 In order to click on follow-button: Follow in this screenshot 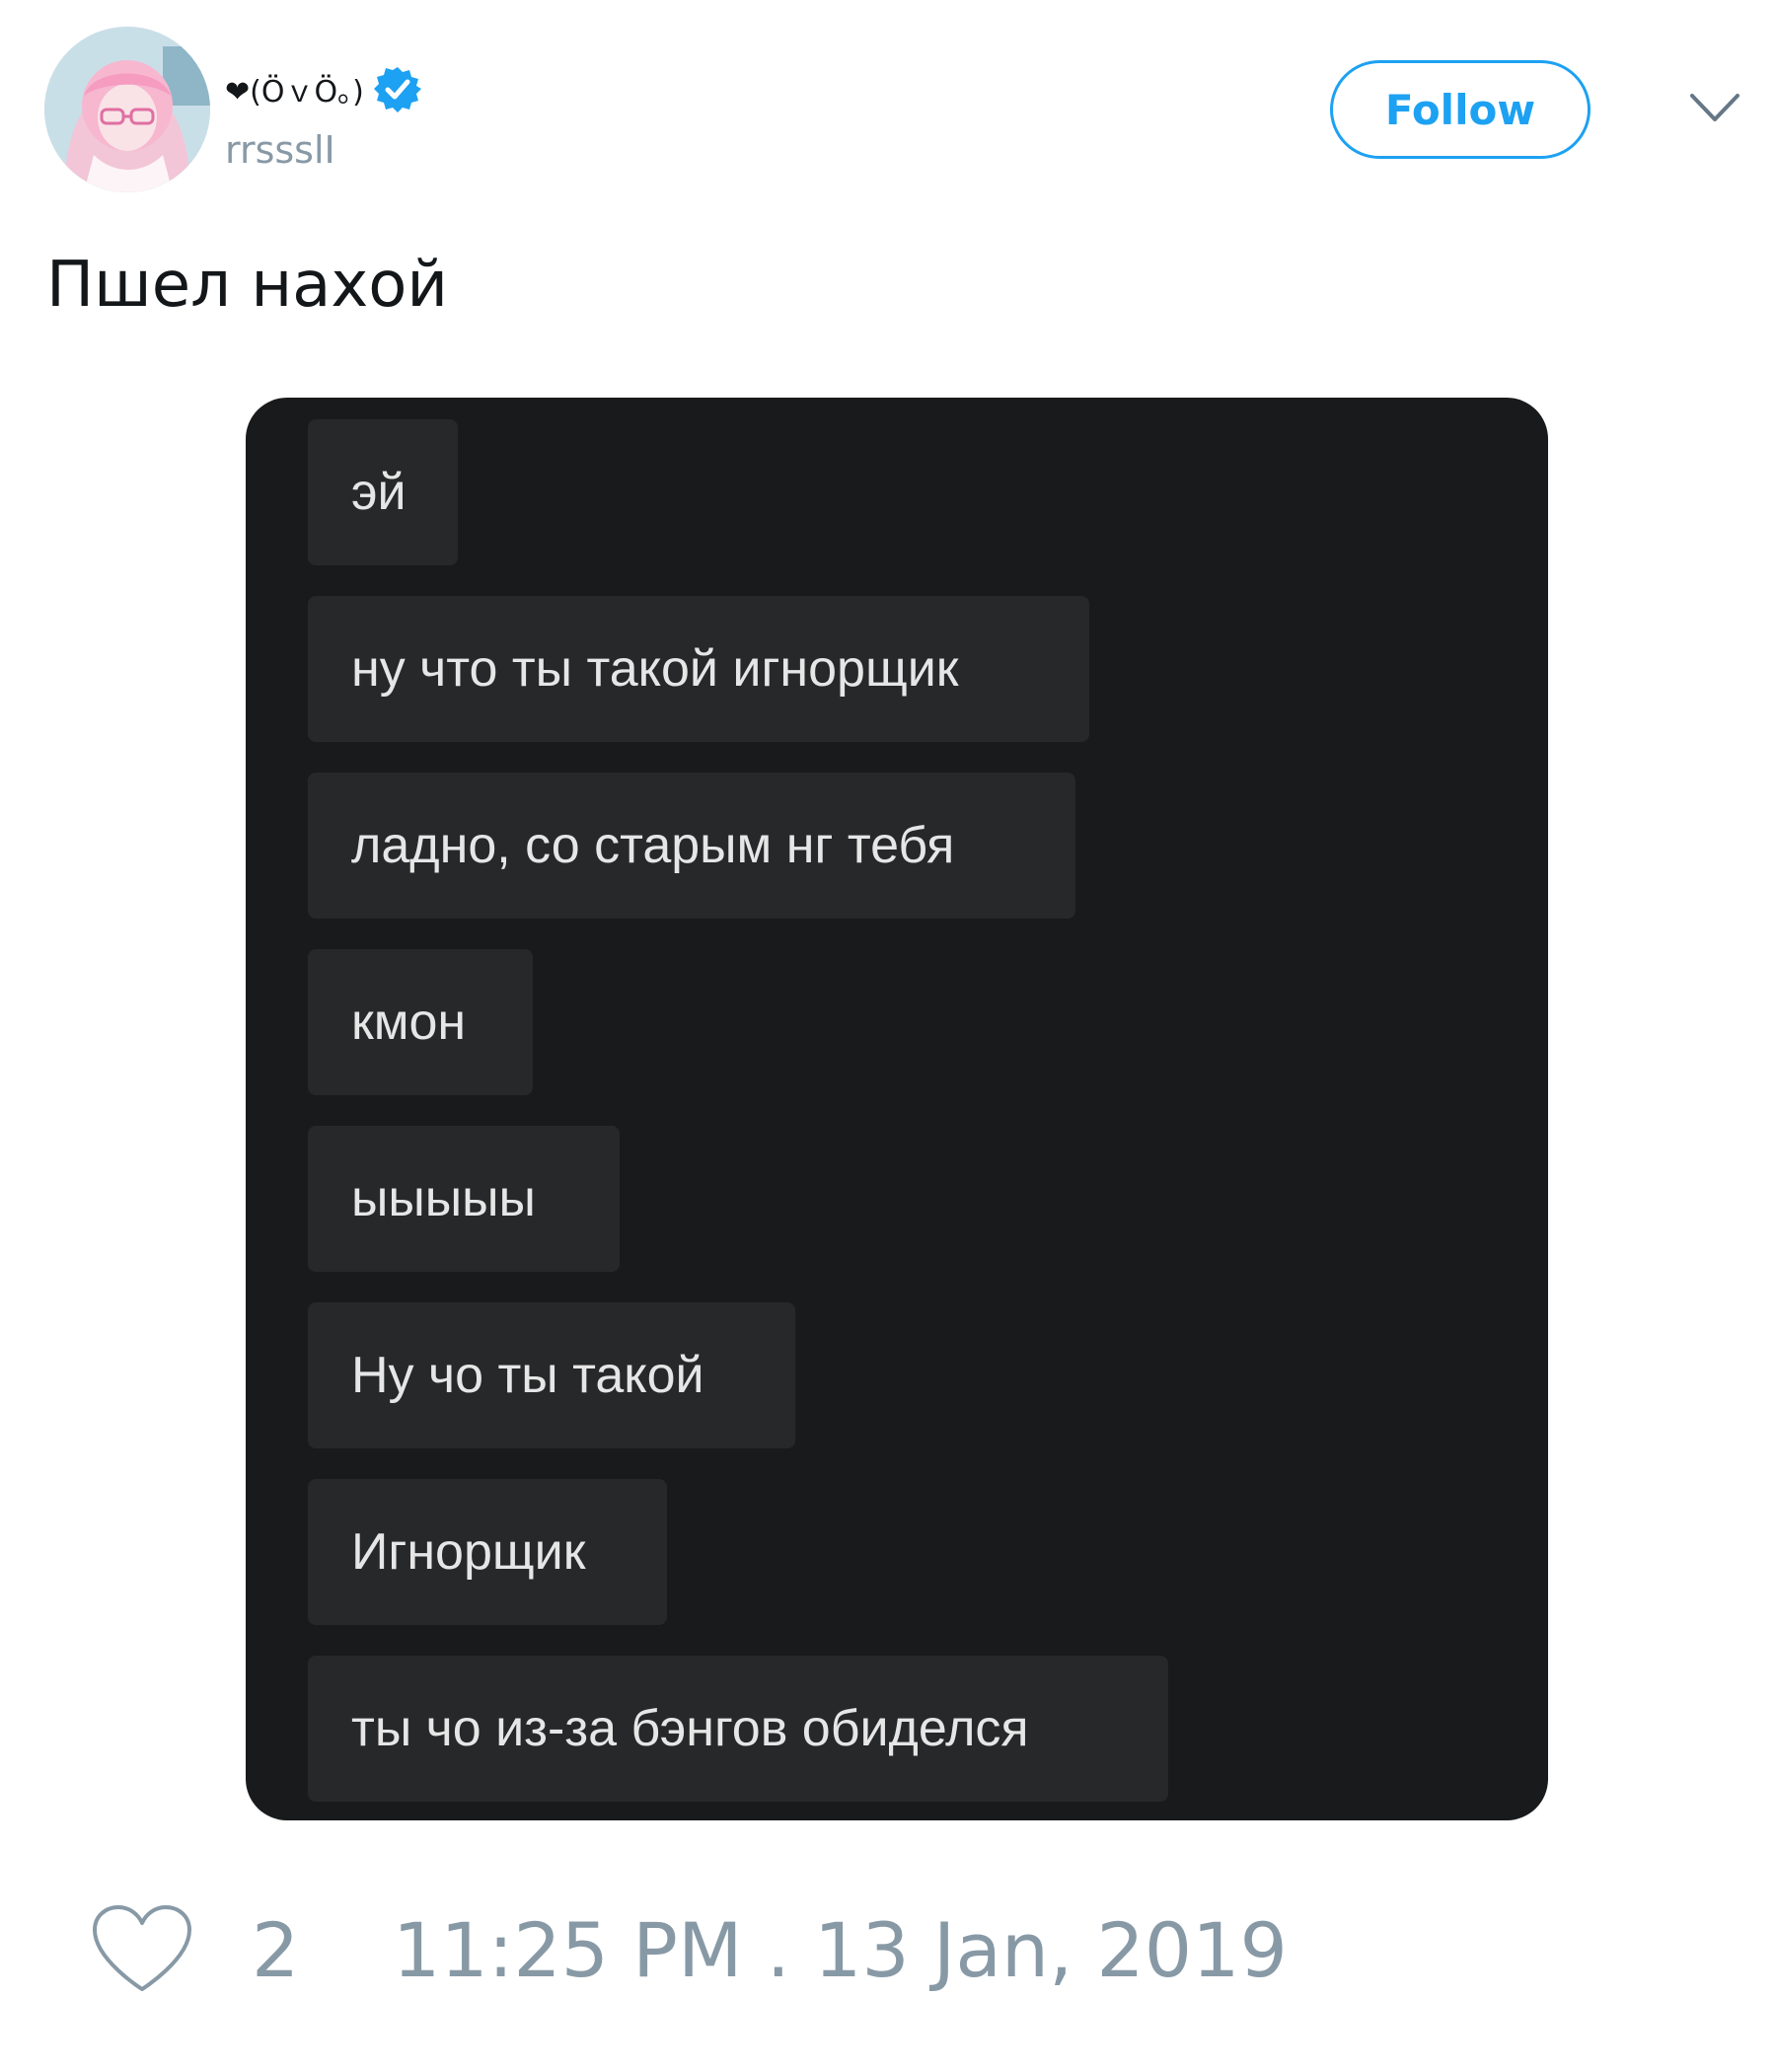, I will do `click(1461, 110)`.